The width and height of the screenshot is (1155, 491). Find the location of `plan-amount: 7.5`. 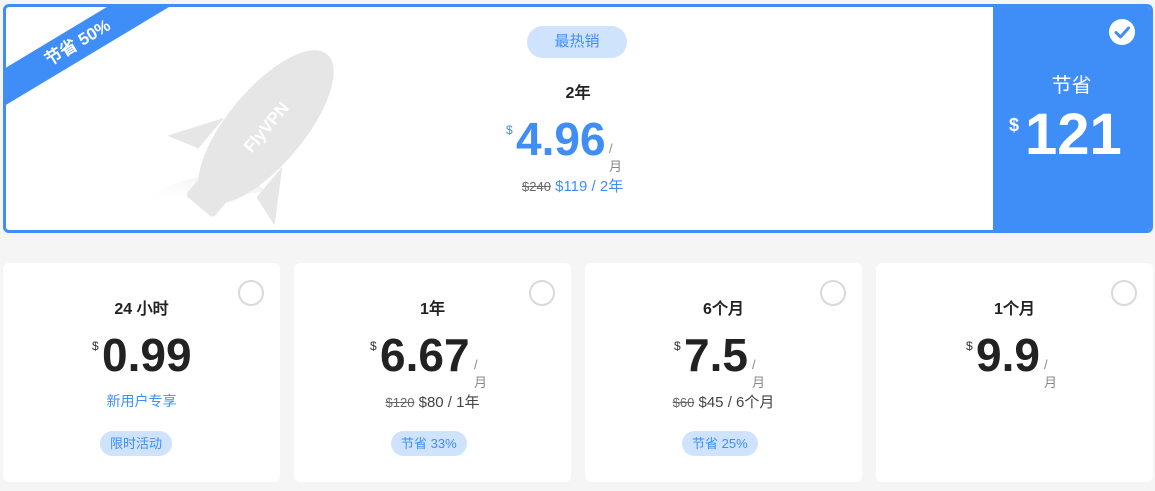

plan-amount: 7.5 is located at coordinates (716, 355).